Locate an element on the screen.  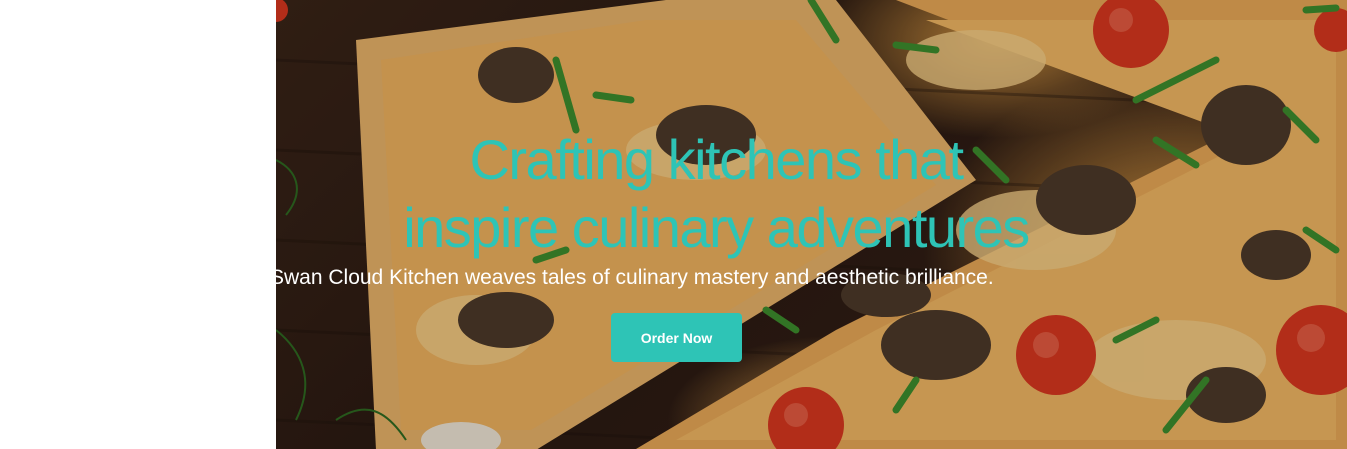
order-now-button: Order Now is located at coordinates (676, 337).